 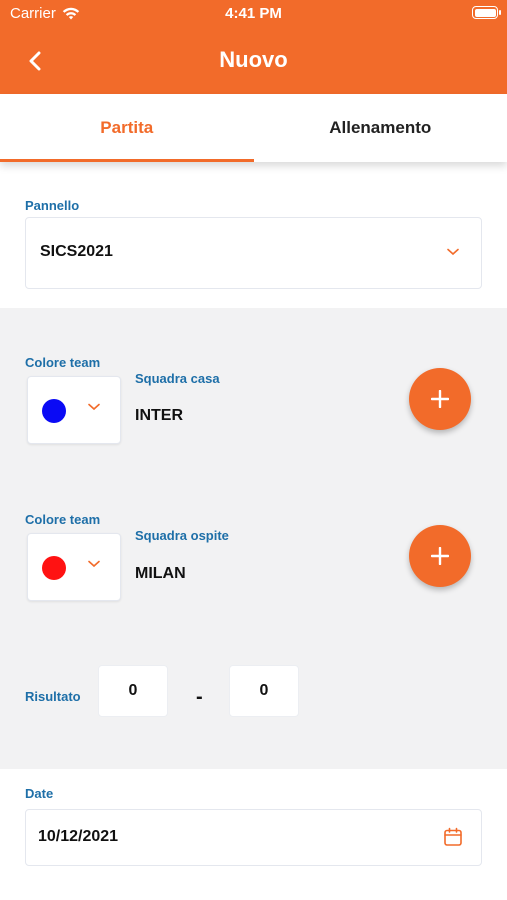 I want to click on add-away-team-button, so click(x=440, y=556).